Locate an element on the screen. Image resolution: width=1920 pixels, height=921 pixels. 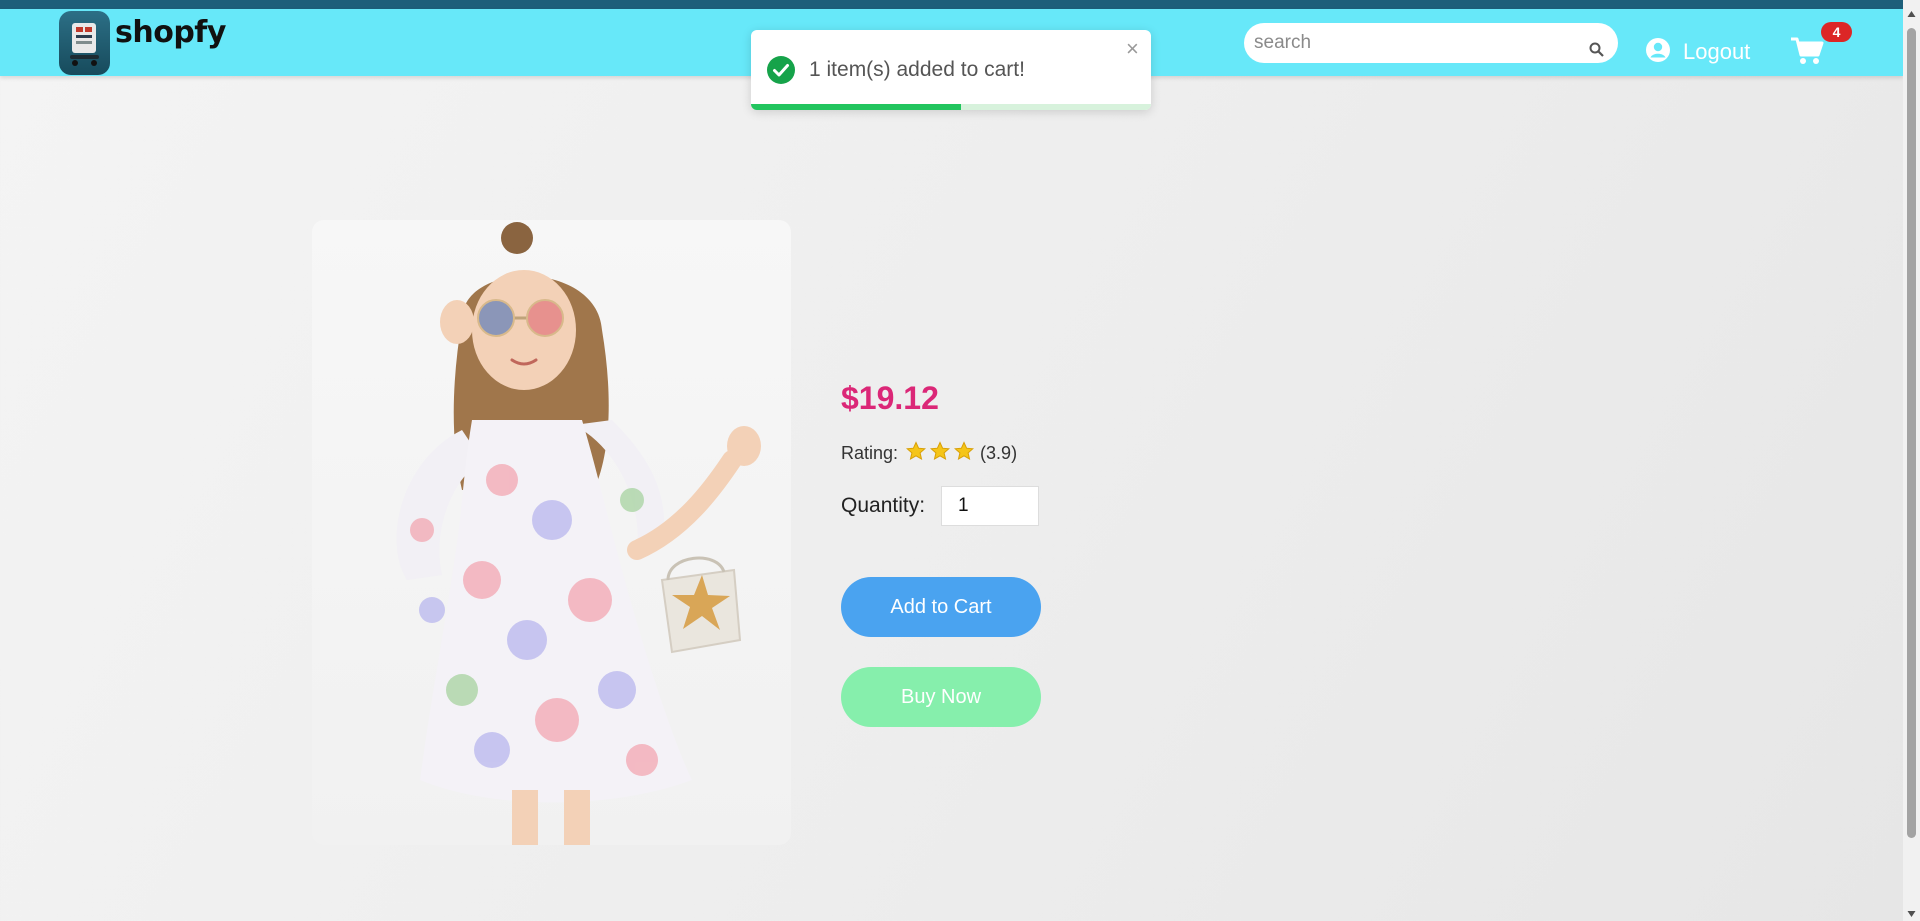
cart-count-badge: 4 is located at coordinates (1836, 32).